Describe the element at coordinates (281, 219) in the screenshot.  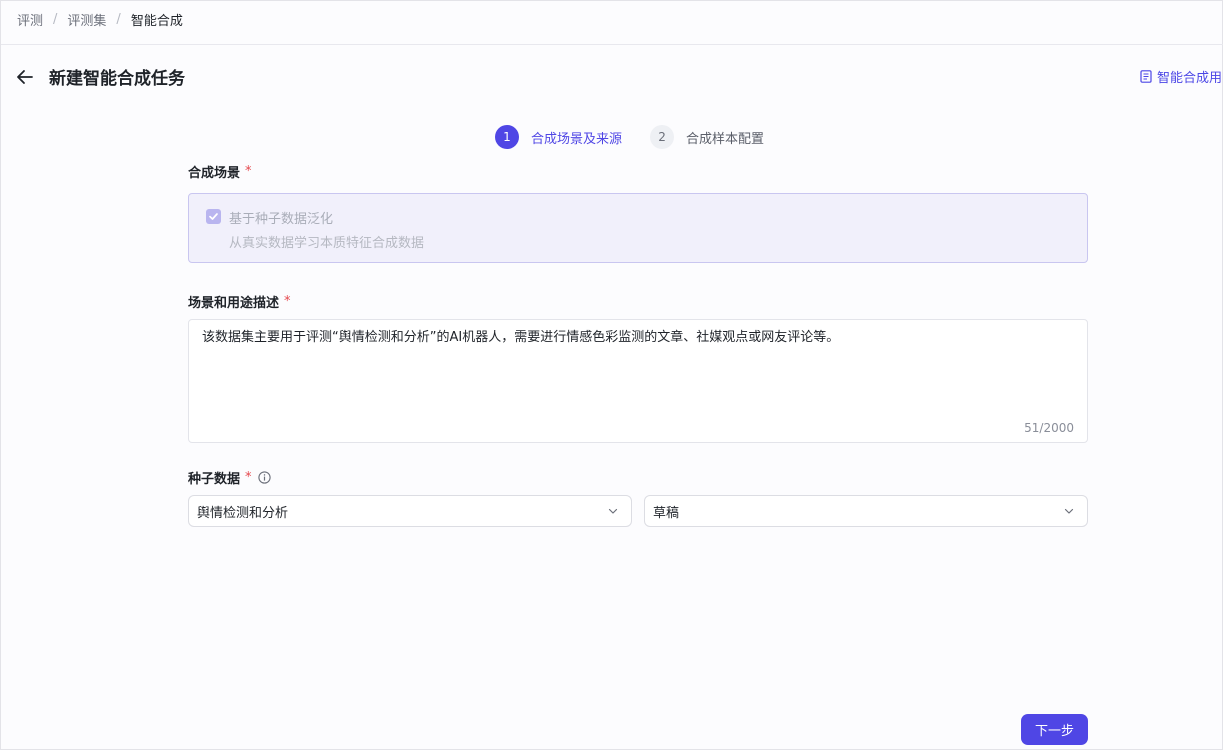
I see `scenario-option-title: 基于种子数据泛化` at that location.